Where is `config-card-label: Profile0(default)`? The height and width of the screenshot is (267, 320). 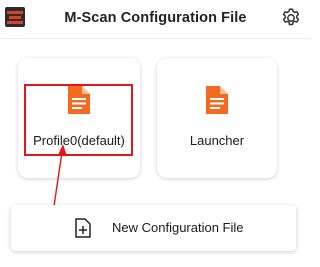
config-card-label: Profile0(default) is located at coordinates (79, 140).